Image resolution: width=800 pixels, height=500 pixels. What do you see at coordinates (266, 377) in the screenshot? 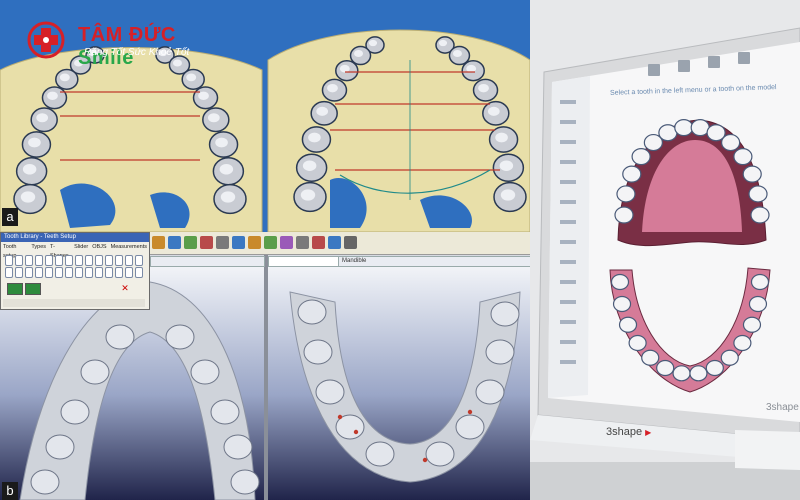
I see `viewport-divider` at bounding box center [266, 377].